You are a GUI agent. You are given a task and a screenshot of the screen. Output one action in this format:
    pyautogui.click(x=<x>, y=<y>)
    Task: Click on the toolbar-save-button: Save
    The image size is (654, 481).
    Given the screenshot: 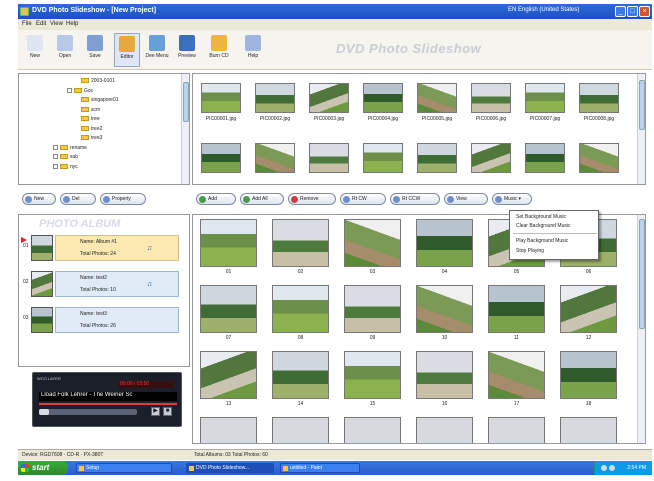 What is the action you would take?
    pyautogui.click(x=95, y=50)
    